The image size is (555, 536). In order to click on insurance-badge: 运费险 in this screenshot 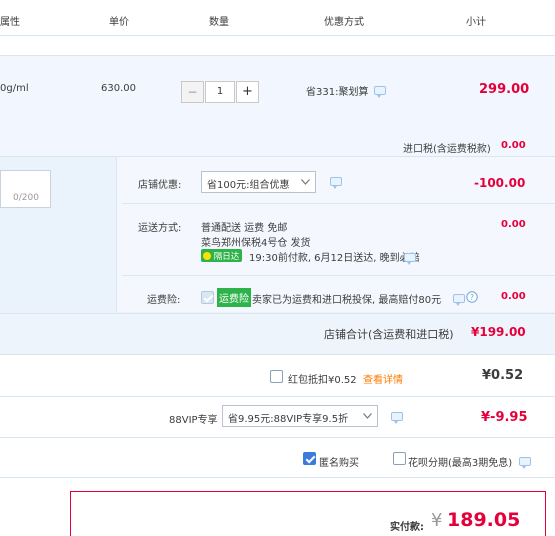, I will do `click(234, 297)`.